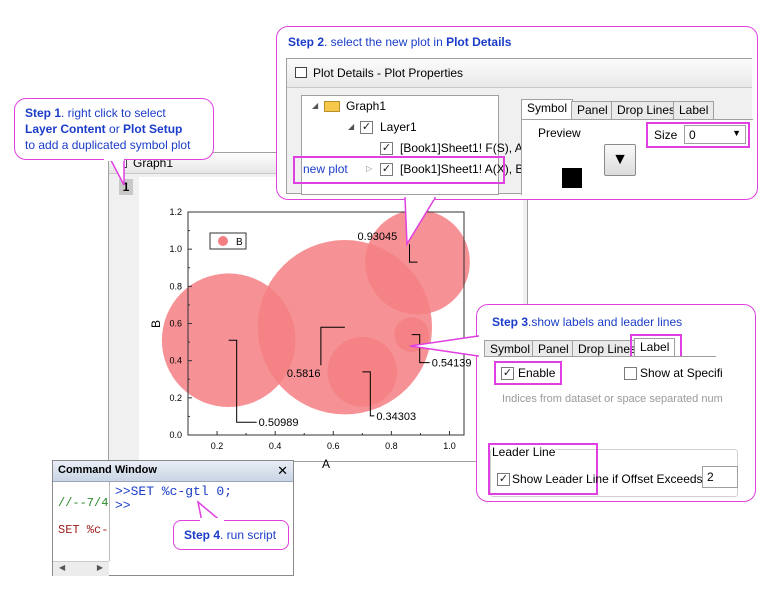  Describe the element at coordinates (736, 133) in the screenshot. I see `chevron-down-icon: ▼` at that location.